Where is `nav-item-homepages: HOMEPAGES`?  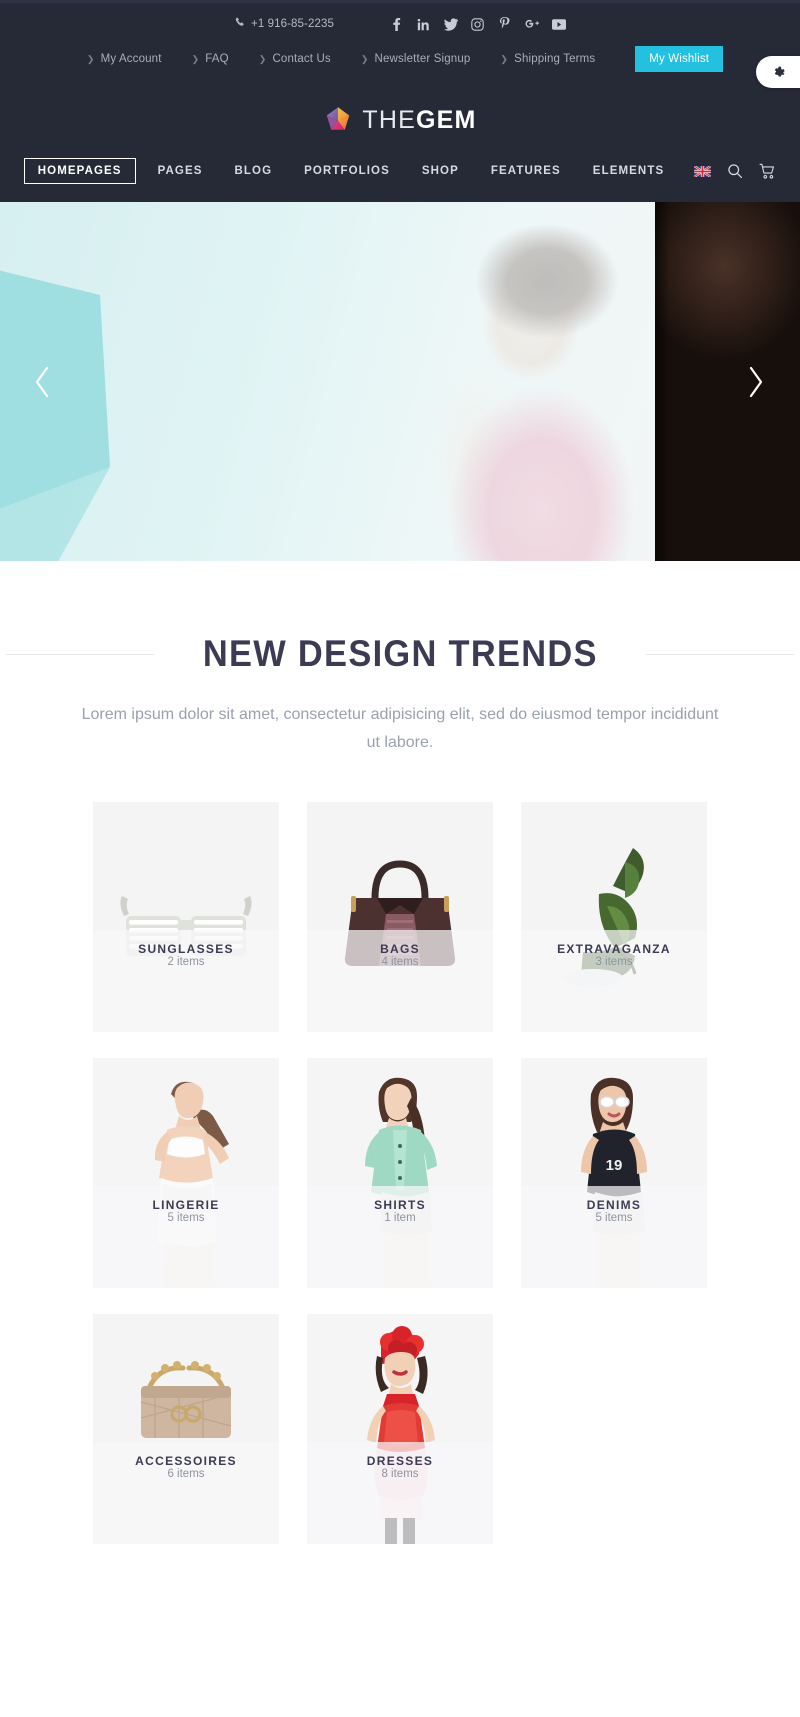 nav-item-homepages: HOMEPAGES is located at coordinates (79, 171).